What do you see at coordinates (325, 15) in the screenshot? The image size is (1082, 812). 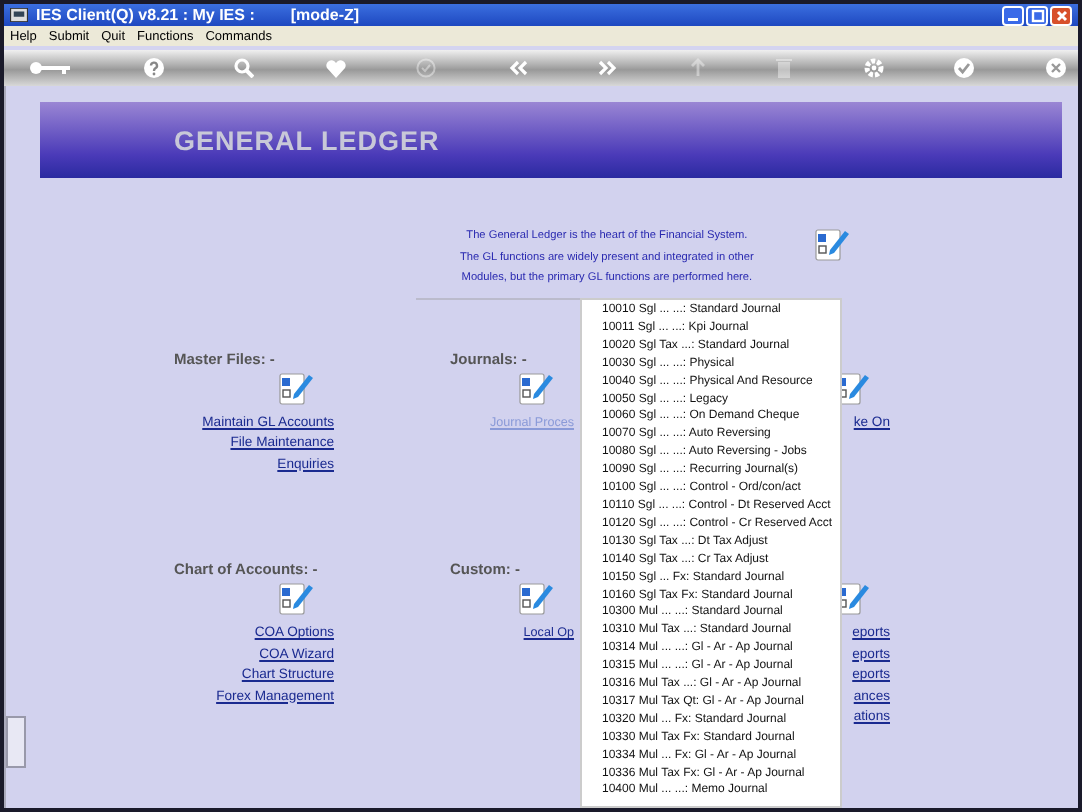 I see `mode-label: [mode-Z]` at bounding box center [325, 15].